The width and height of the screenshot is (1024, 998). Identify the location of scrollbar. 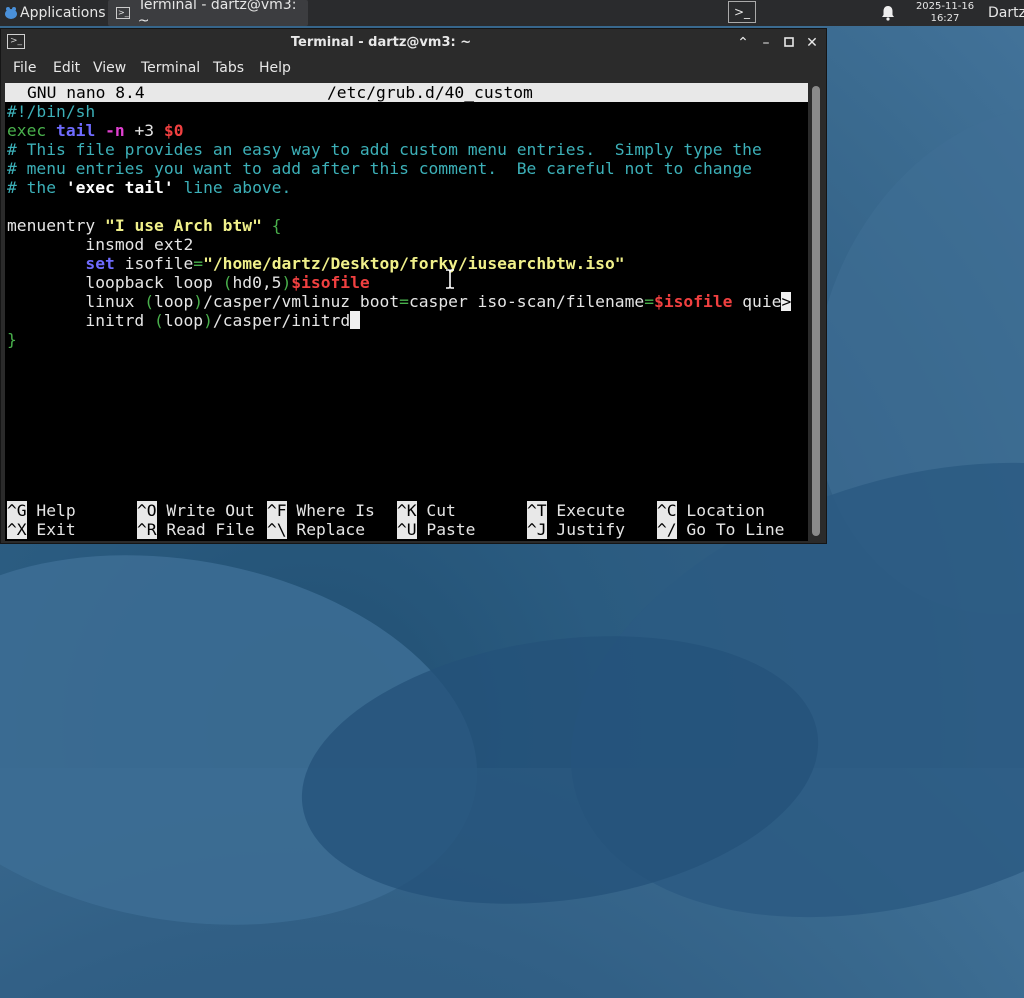
(816, 312).